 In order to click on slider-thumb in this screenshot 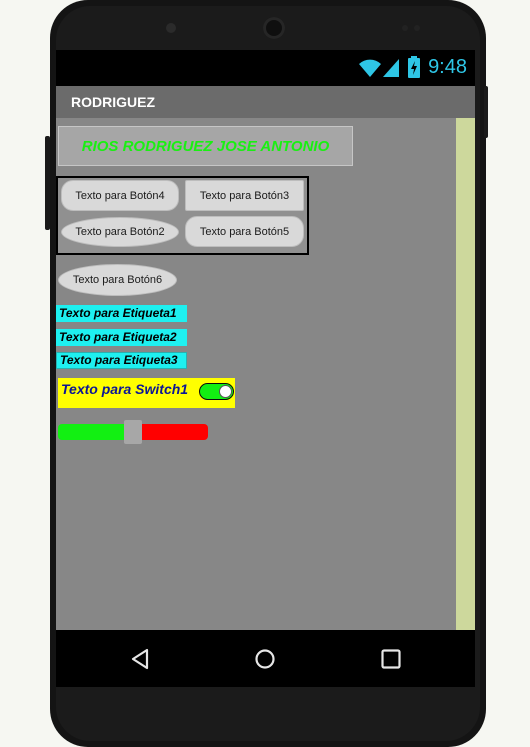, I will do `click(133, 432)`.